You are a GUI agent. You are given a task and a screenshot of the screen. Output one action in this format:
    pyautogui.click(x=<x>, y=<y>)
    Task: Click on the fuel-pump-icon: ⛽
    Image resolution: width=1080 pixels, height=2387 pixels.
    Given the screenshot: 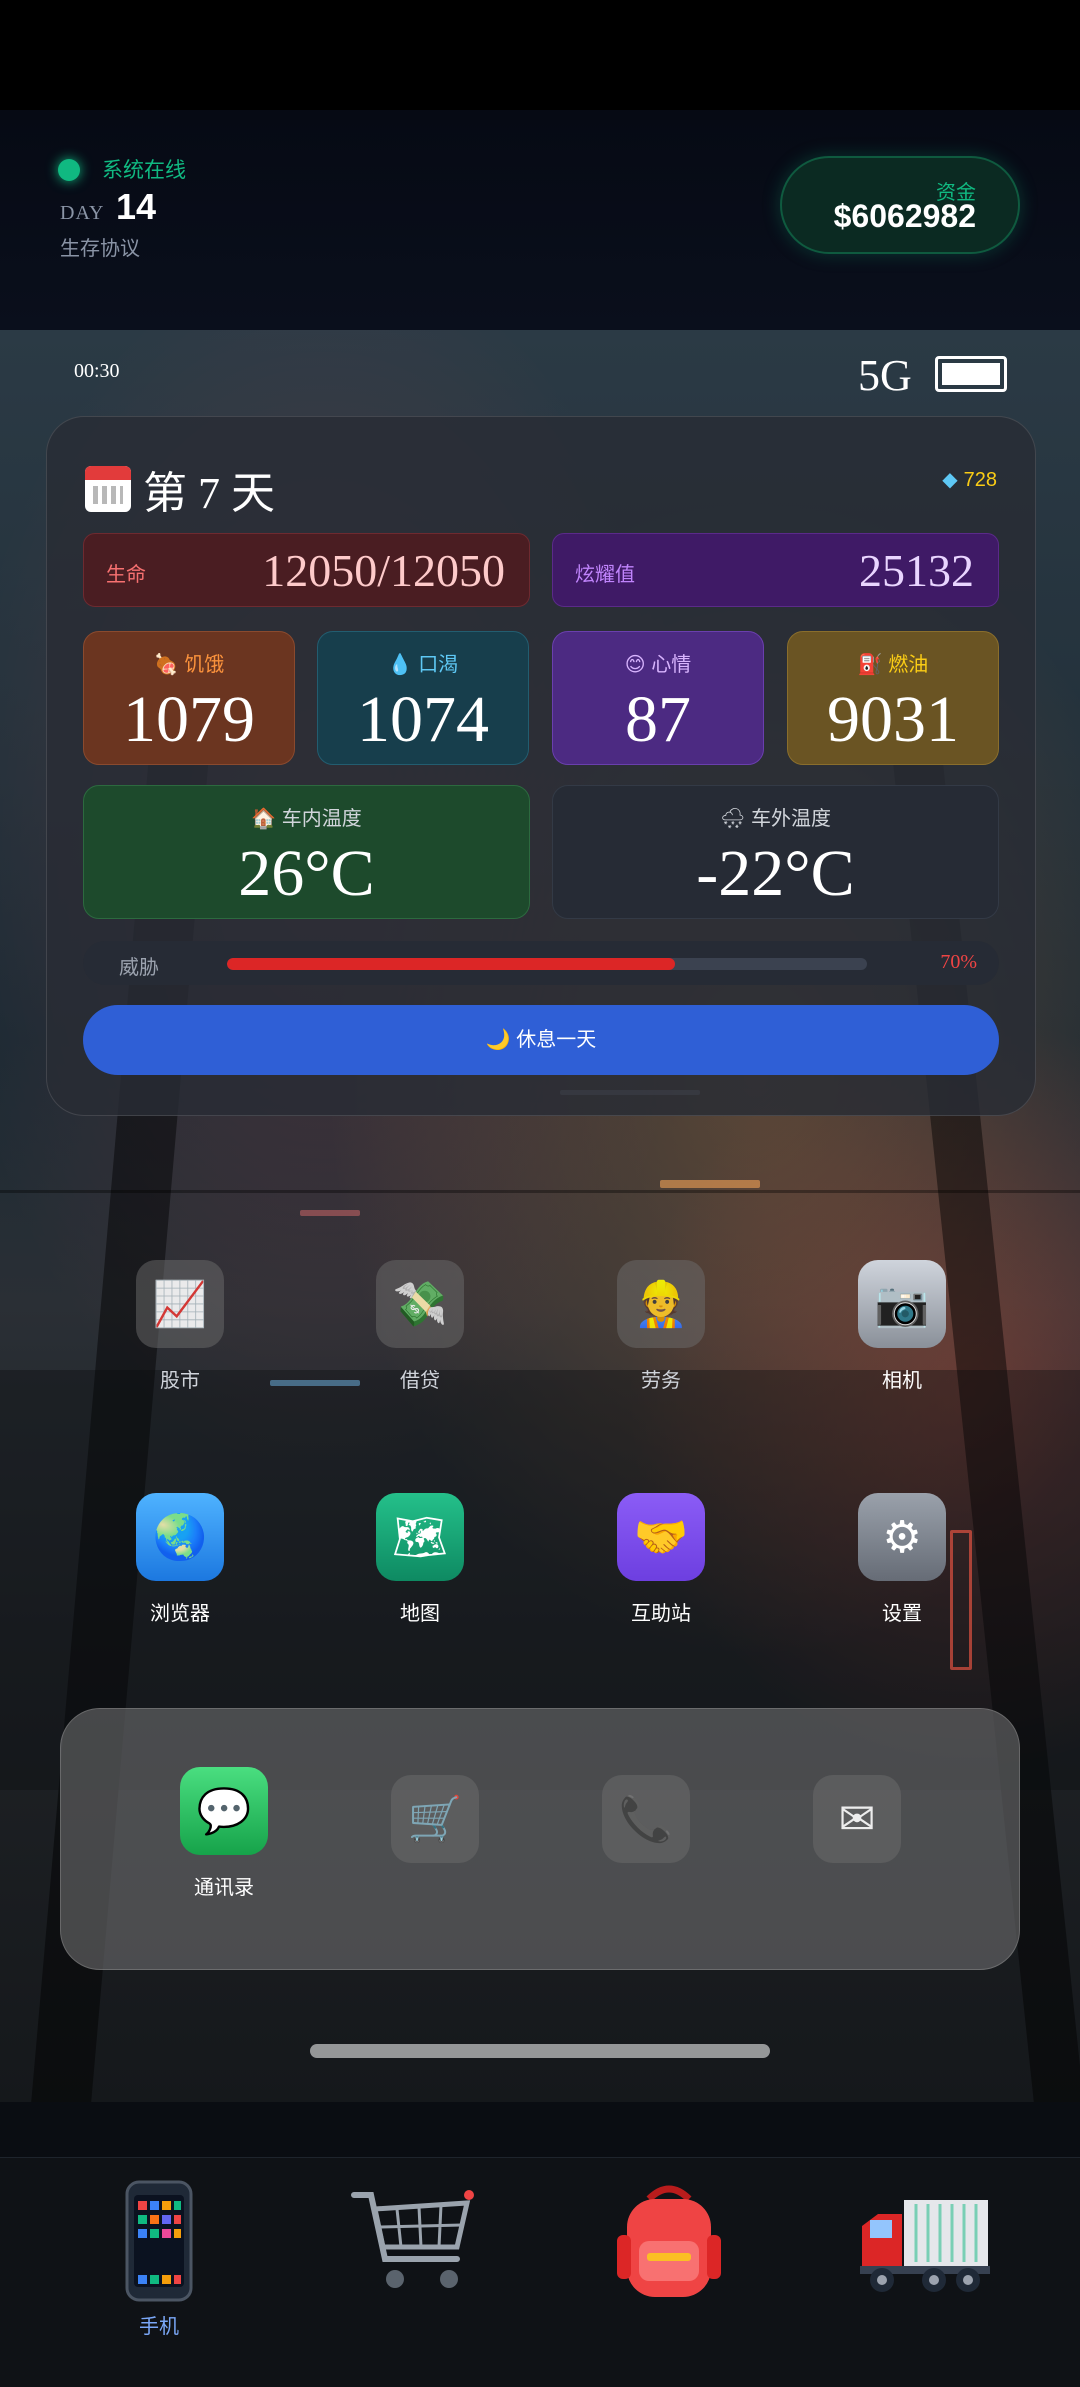 What is the action you would take?
    pyautogui.click(x=870, y=665)
    